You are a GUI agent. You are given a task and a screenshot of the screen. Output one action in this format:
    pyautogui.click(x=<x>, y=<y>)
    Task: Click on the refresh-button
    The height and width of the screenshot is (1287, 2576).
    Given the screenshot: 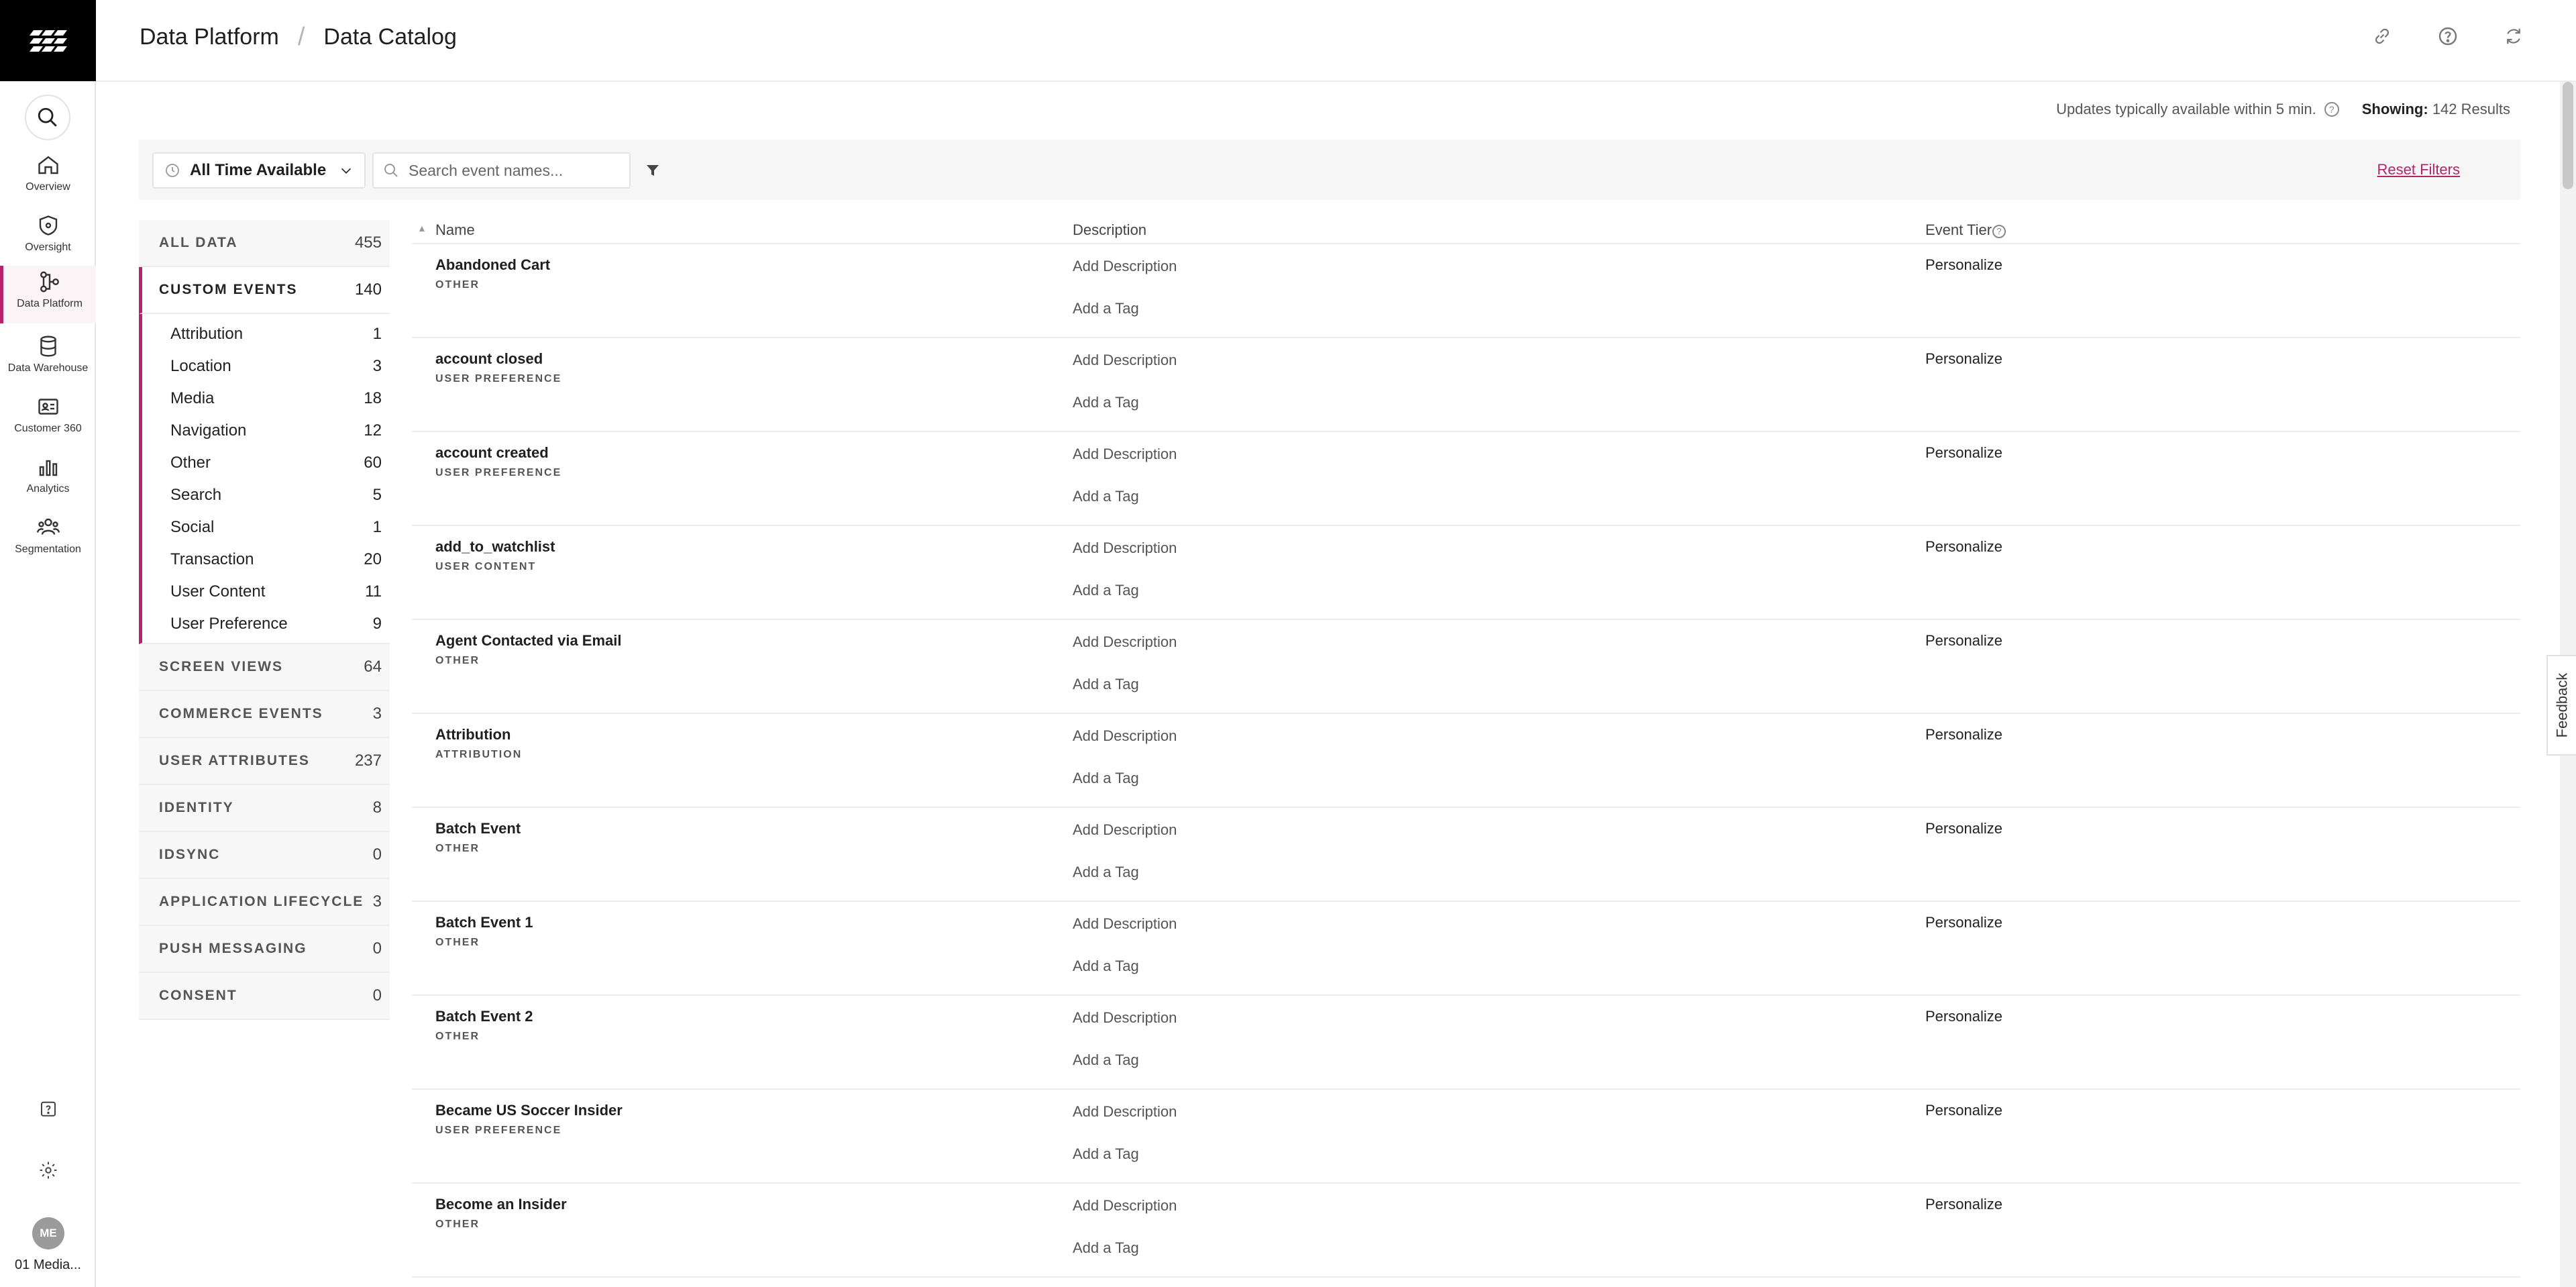 What is the action you would take?
    pyautogui.click(x=2514, y=36)
    